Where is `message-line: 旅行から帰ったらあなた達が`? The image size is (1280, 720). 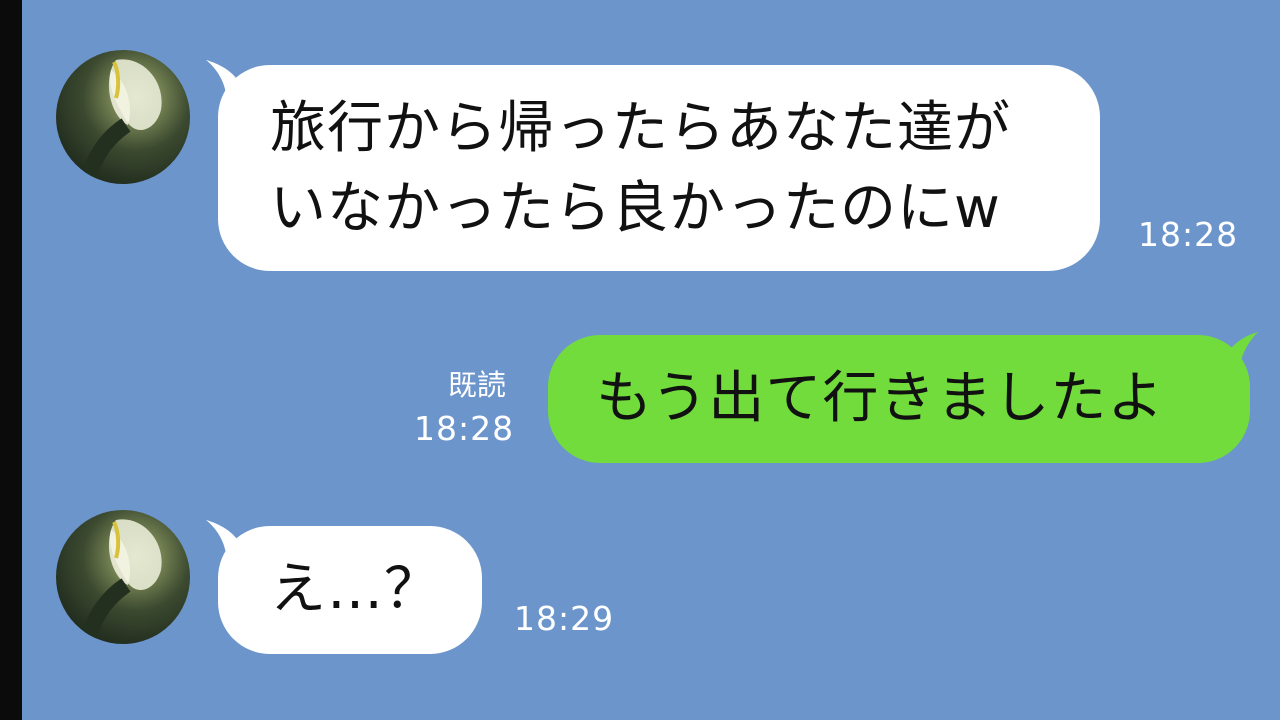
message-line: 旅行から帰ったらあなた達が is located at coordinates (640, 128).